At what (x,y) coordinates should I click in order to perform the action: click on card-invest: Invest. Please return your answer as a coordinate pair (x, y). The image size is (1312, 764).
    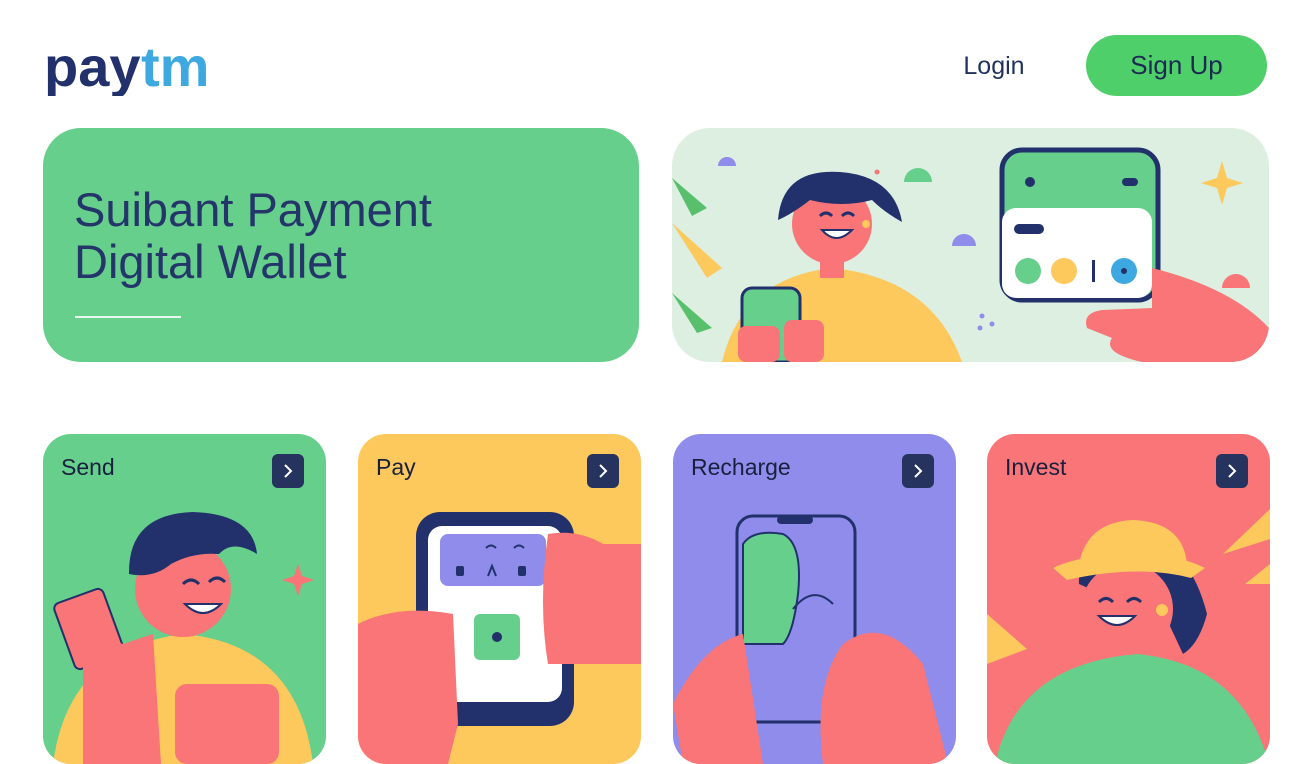
    Looking at the image, I should click on (1128, 599).